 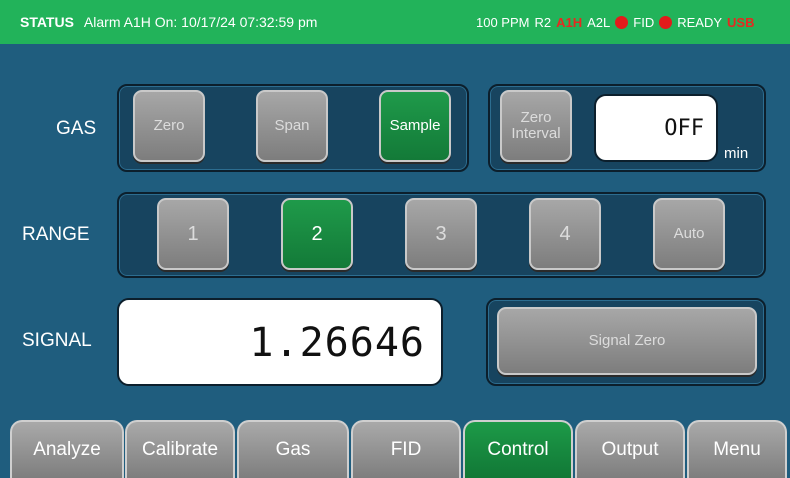 What do you see at coordinates (200, 22) in the screenshot?
I see `alarm-message: Alarm A1H On: 10/17/24 07:32:59 pm` at bounding box center [200, 22].